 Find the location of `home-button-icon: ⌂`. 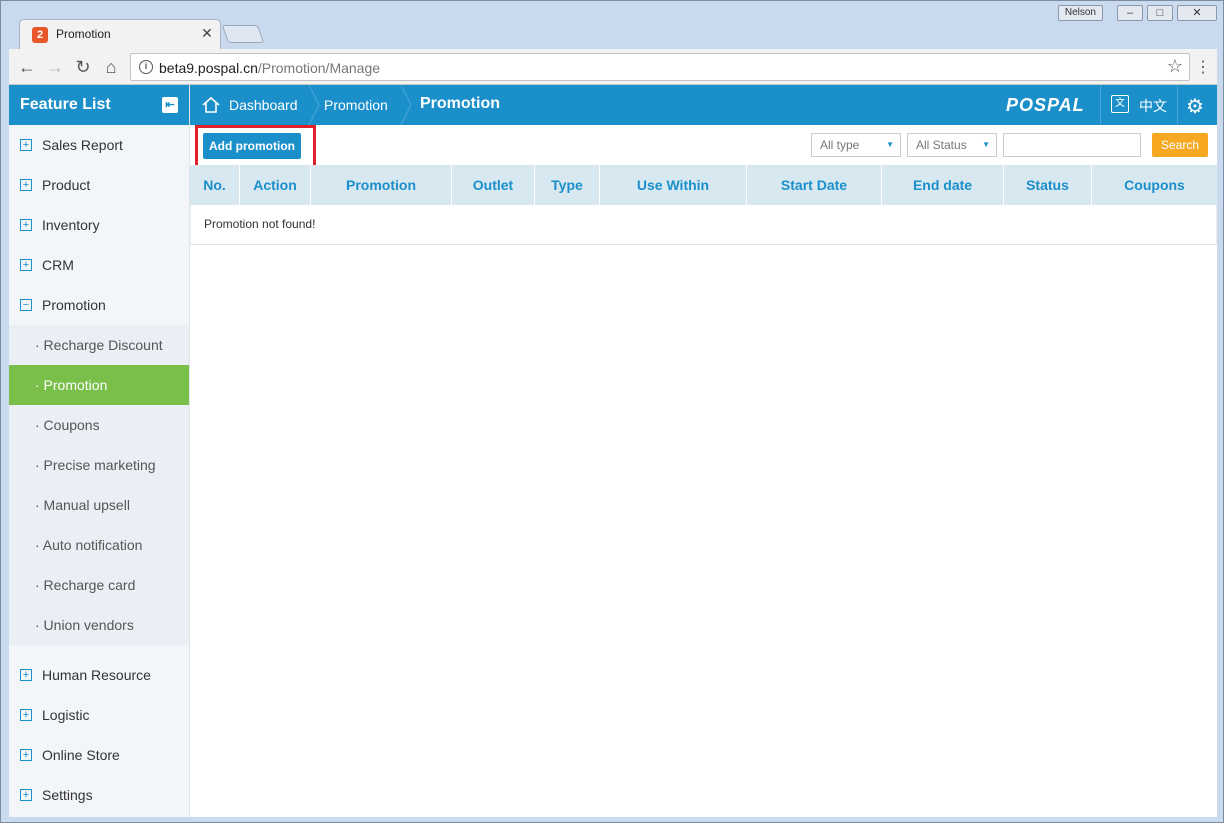

home-button-icon: ⌂ is located at coordinates (111, 67).